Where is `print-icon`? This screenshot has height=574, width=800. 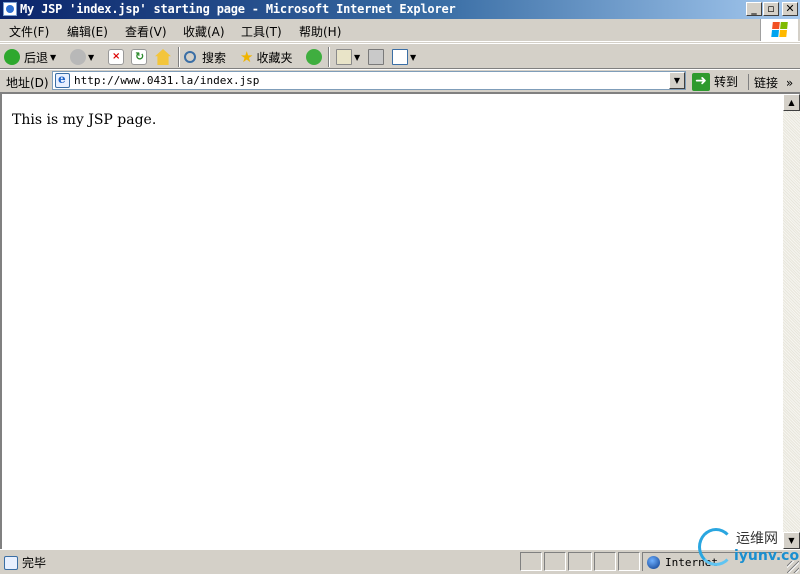 print-icon is located at coordinates (376, 57).